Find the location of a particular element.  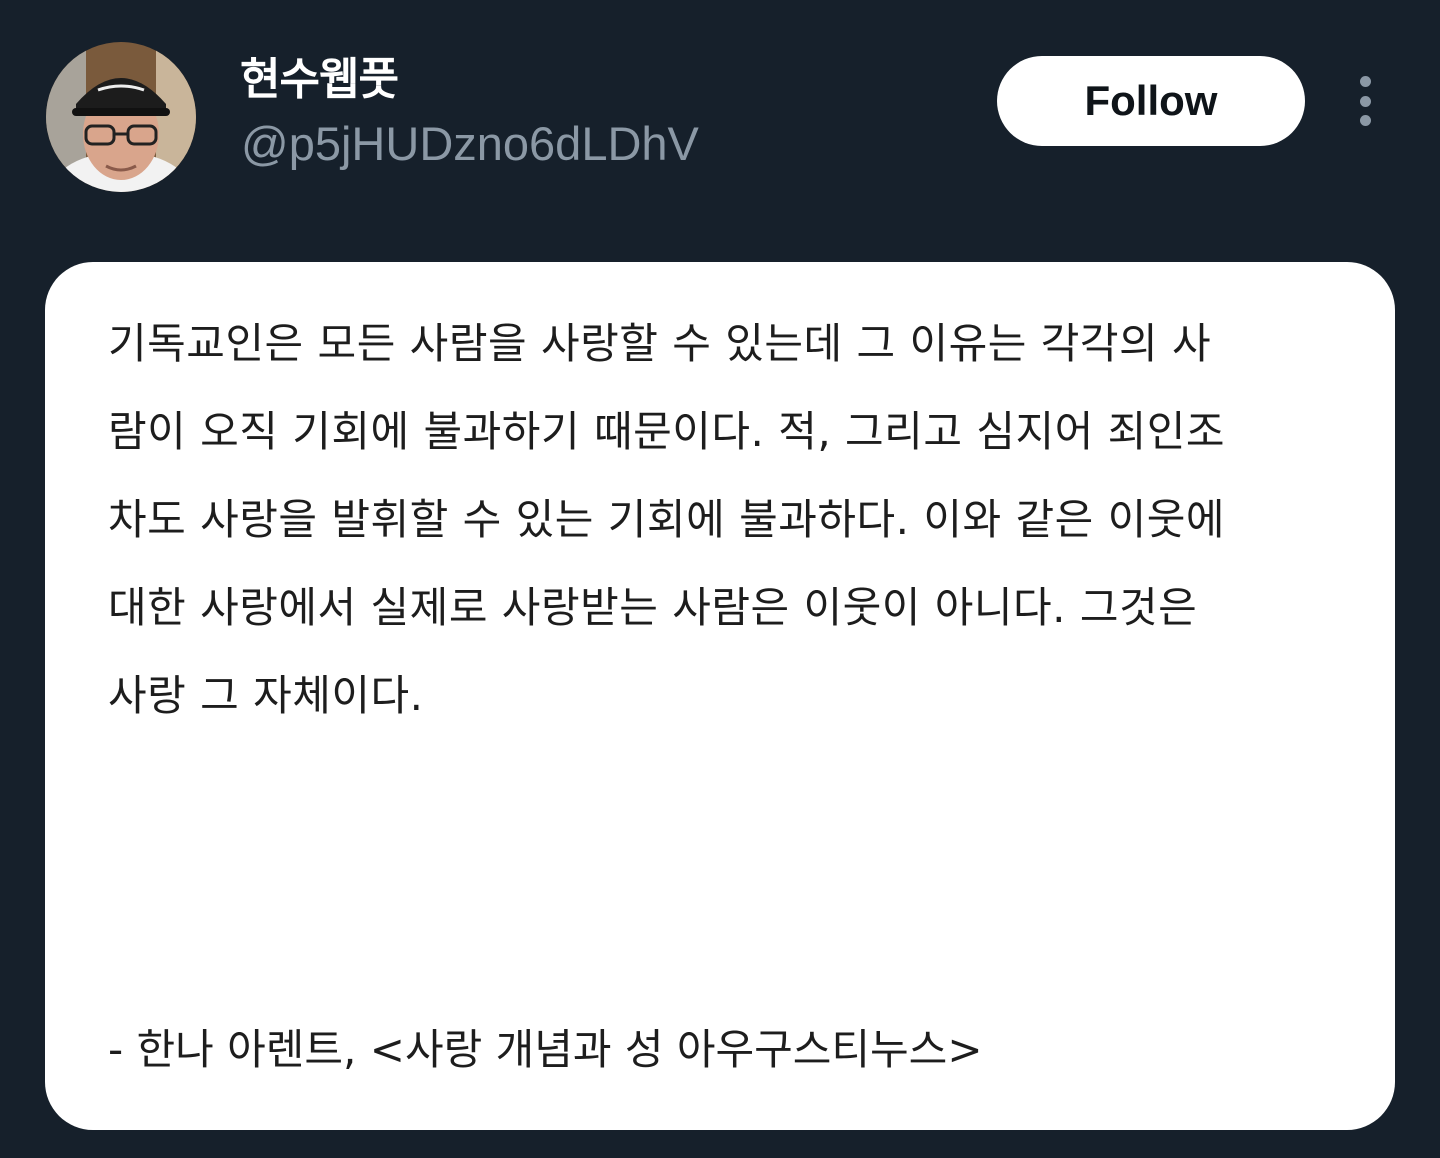

quote-line: 사랑 그 자체이다. is located at coordinates (266, 695).